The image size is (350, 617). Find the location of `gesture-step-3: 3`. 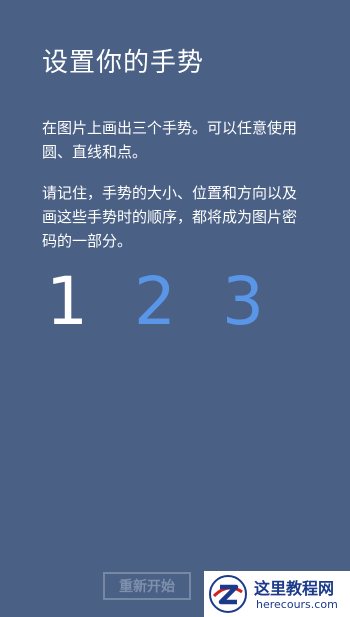

gesture-step-3: 3 is located at coordinates (243, 301).